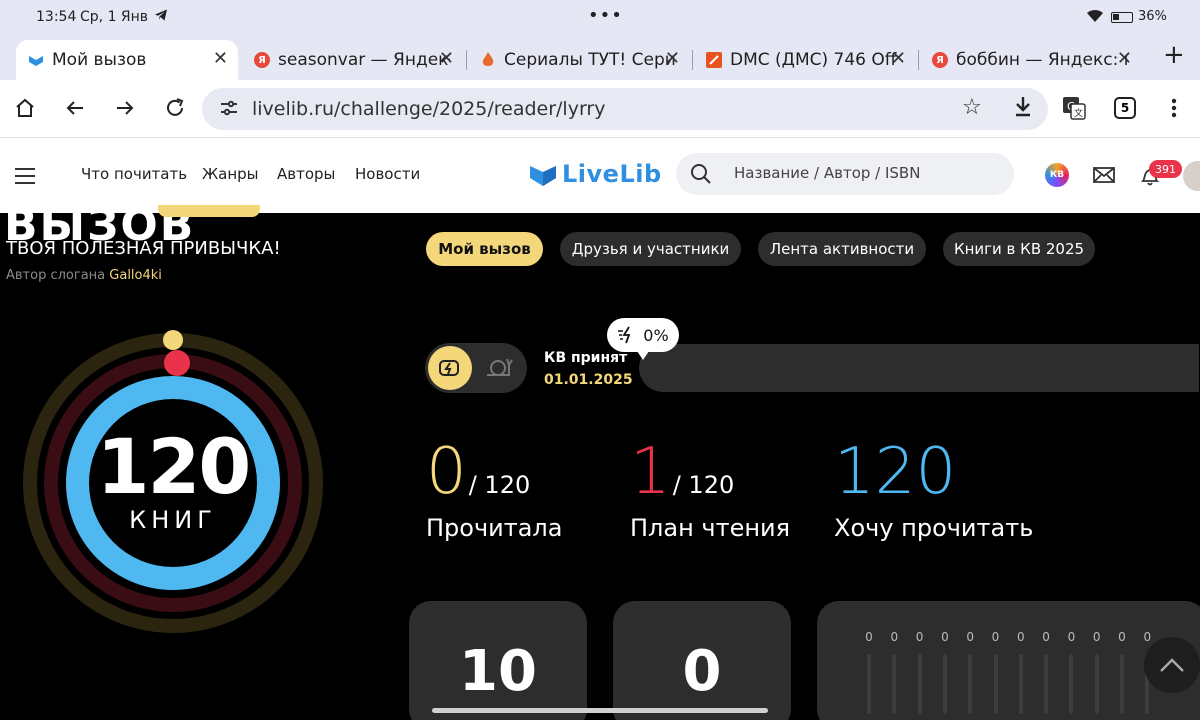  I want to click on nav-news: Новости, so click(387, 174).